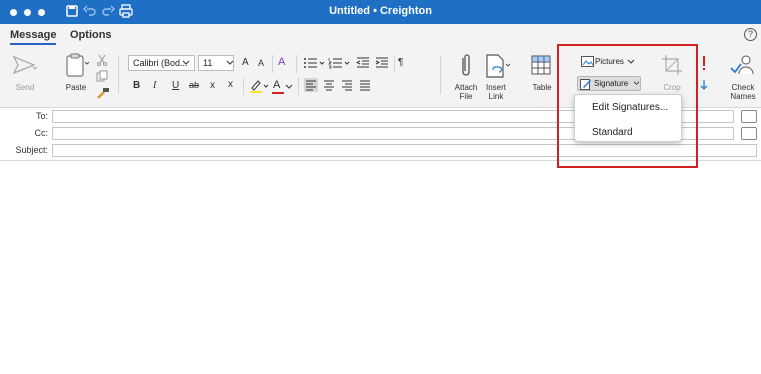 Image resolution: width=761 pixels, height=374 pixels. What do you see at coordinates (400, 62) in the screenshot?
I see `show-formatting-button: ¶` at bounding box center [400, 62].